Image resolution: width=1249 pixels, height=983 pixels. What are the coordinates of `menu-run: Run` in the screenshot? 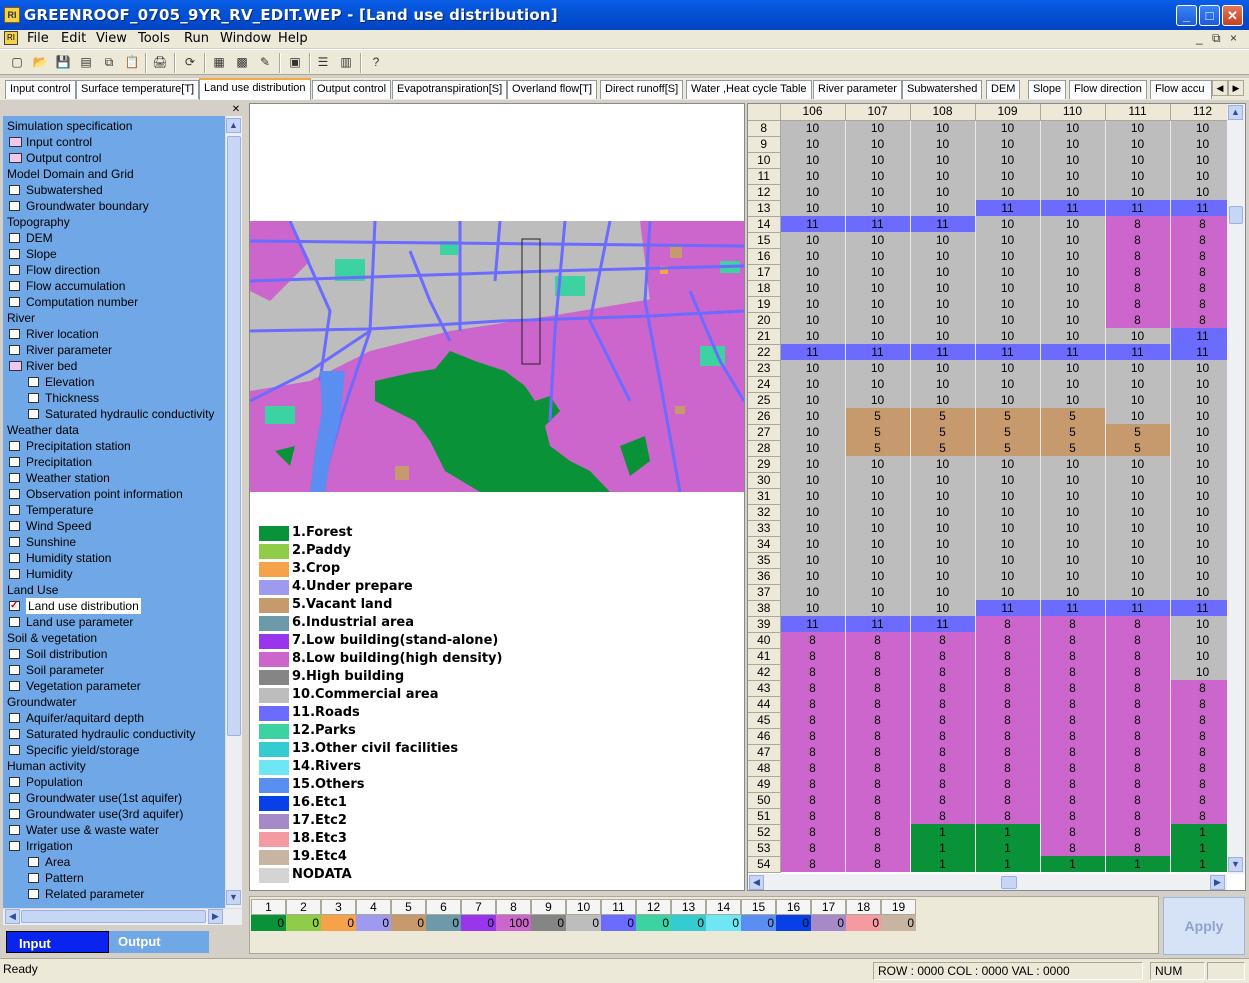 It's located at (196, 38).